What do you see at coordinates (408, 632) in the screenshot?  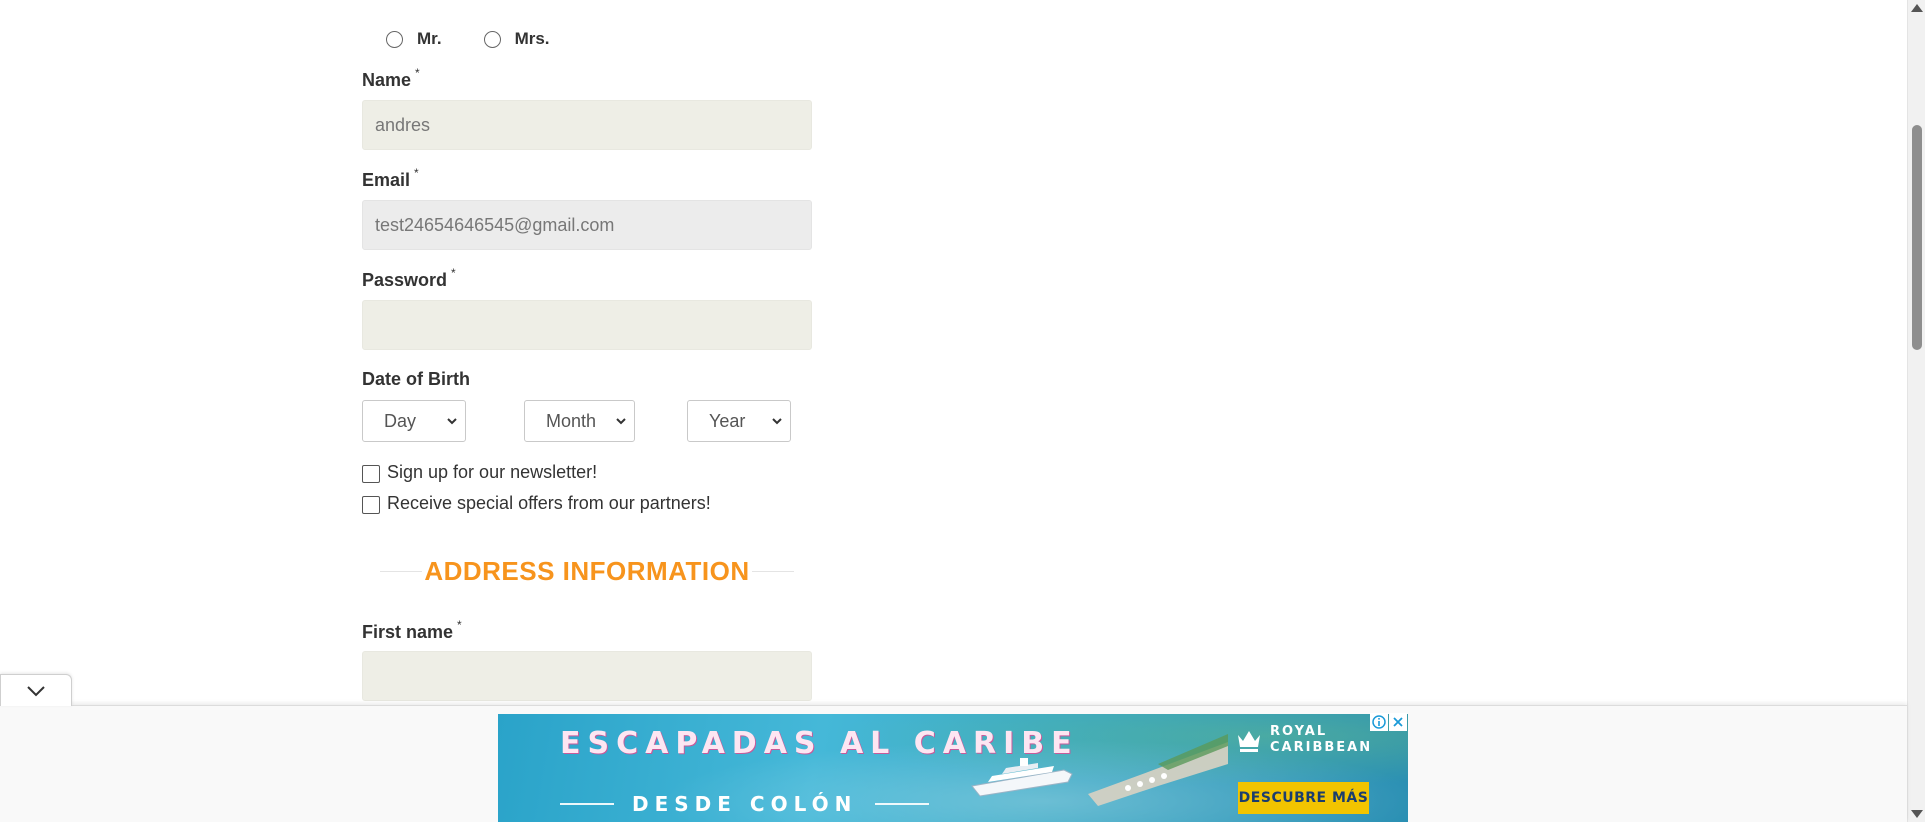 I see `first-name-label-text: First name` at bounding box center [408, 632].